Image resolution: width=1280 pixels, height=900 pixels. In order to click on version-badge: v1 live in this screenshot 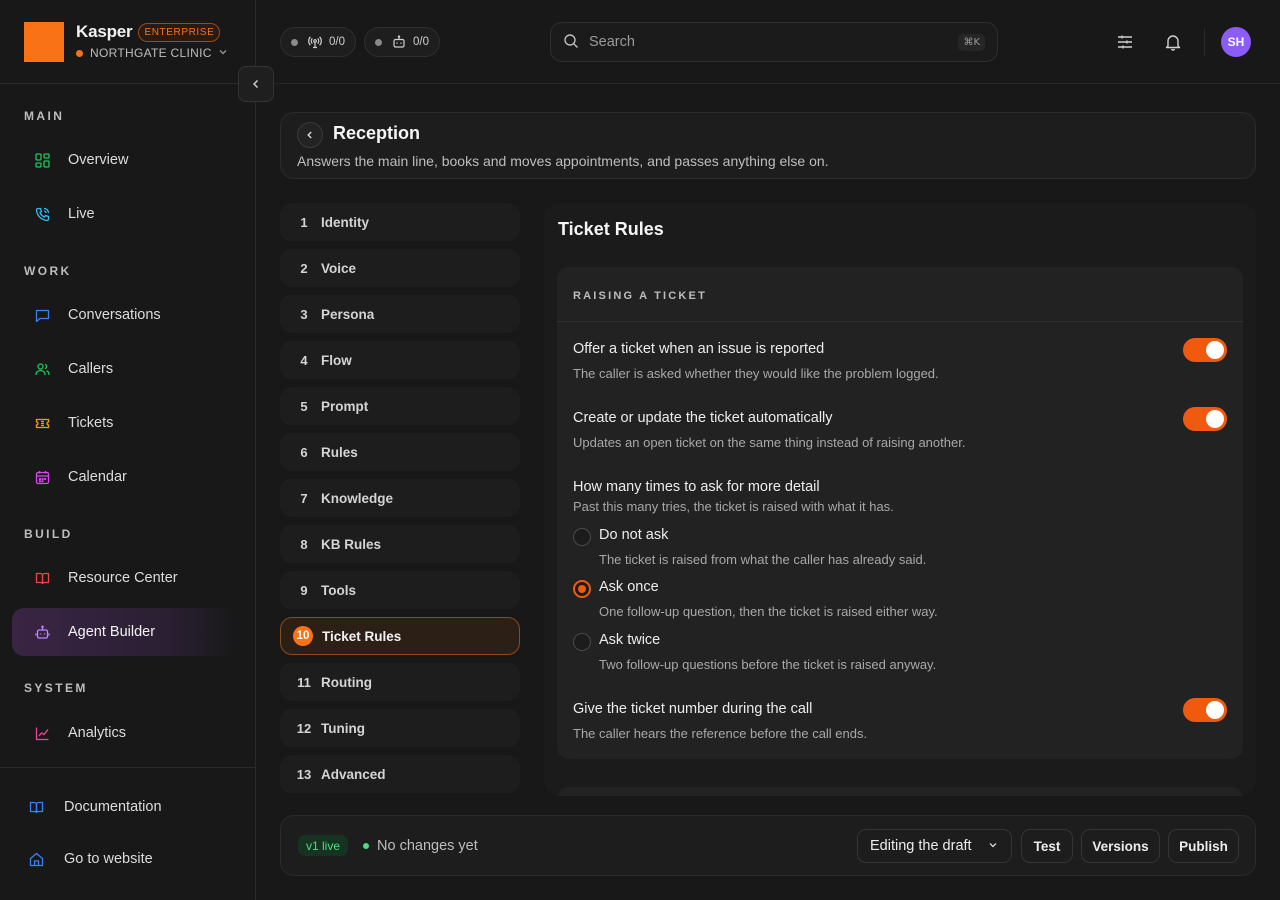, I will do `click(323, 845)`.